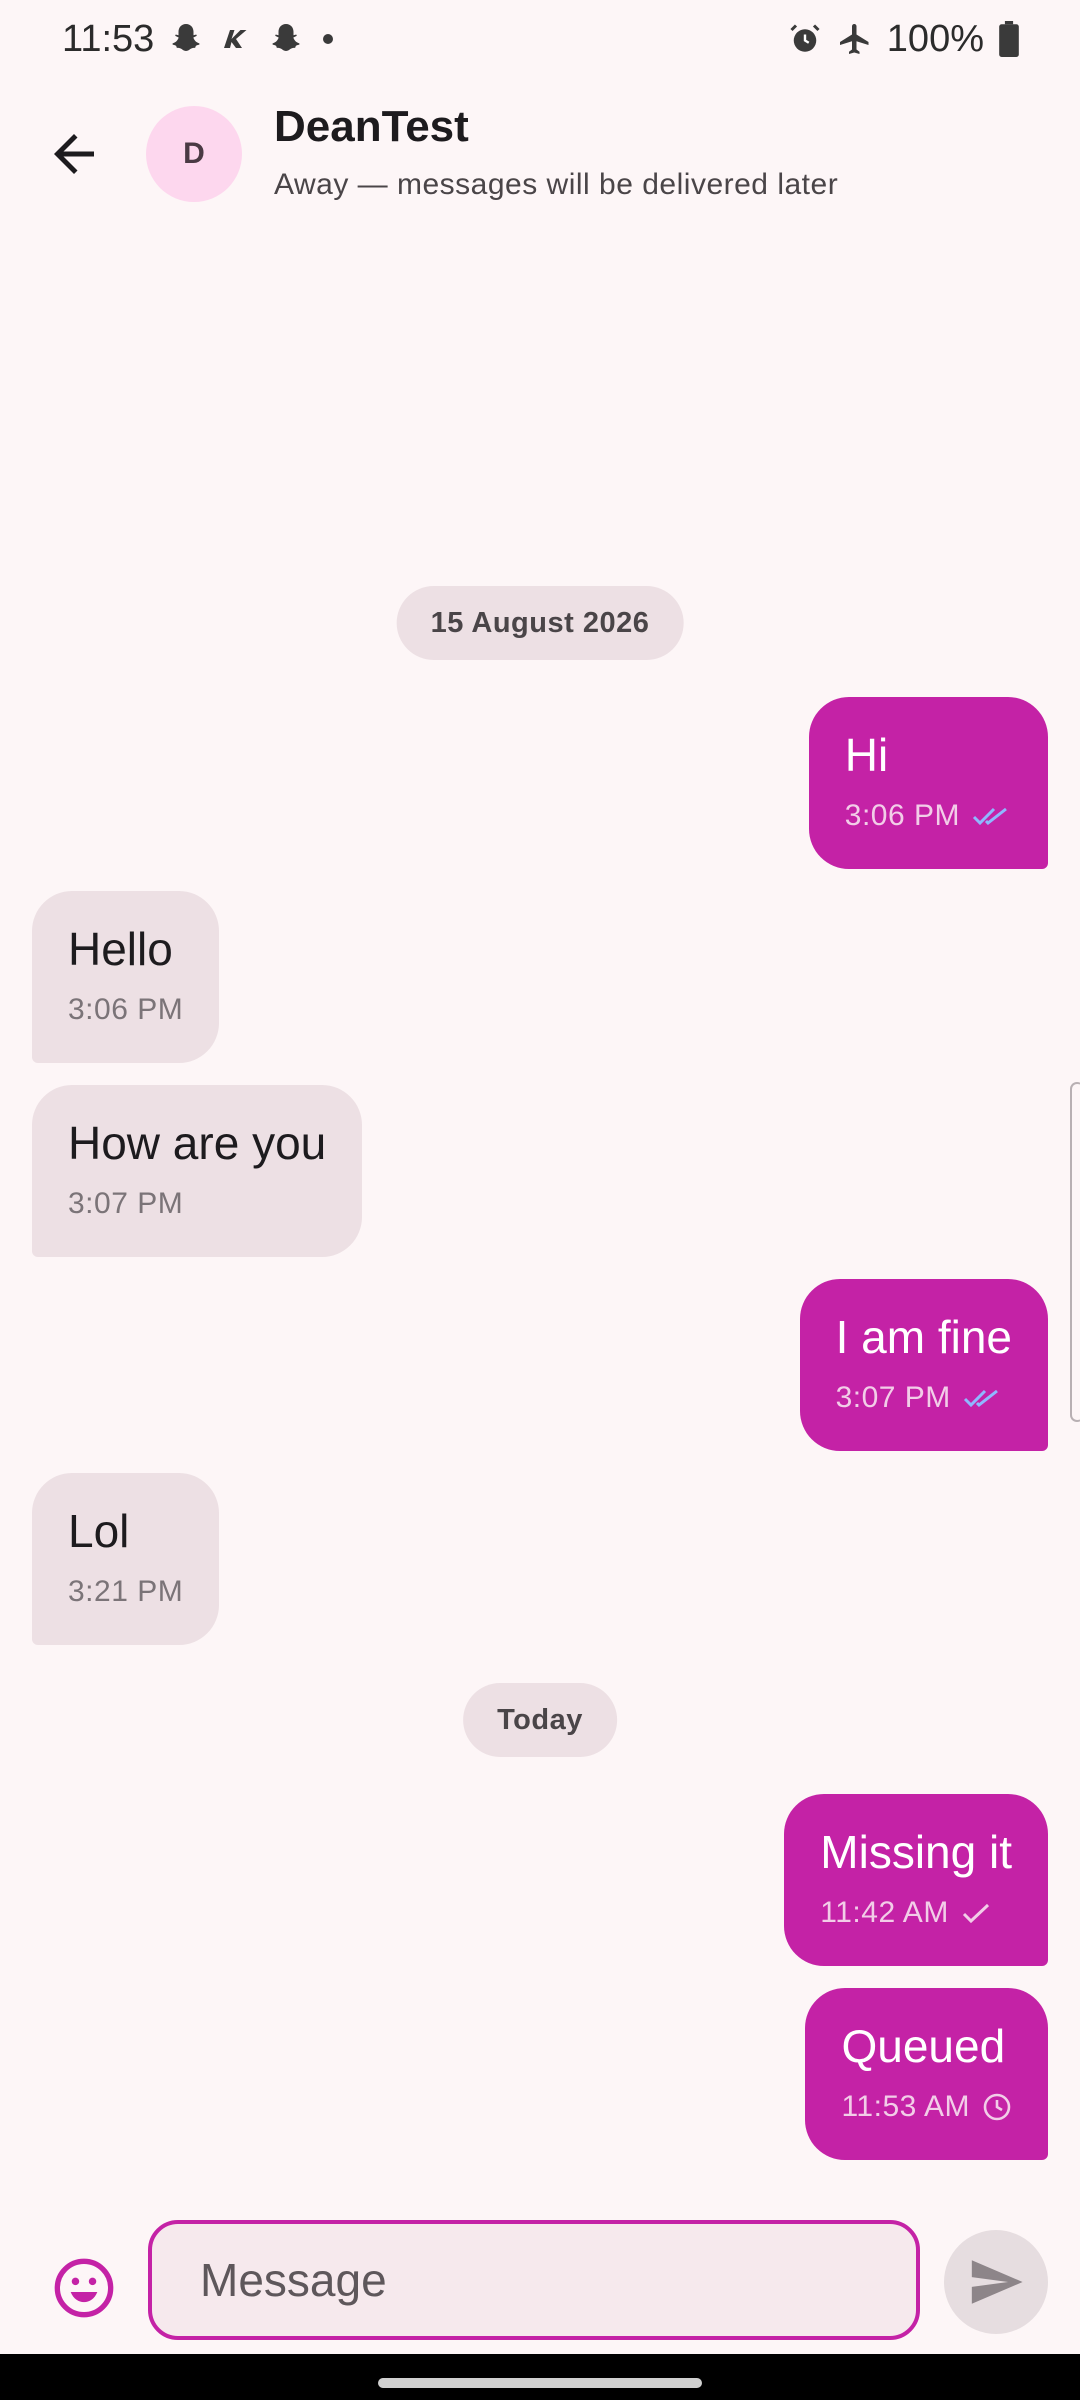  I want to click on send-icon, so click(997, 2282).